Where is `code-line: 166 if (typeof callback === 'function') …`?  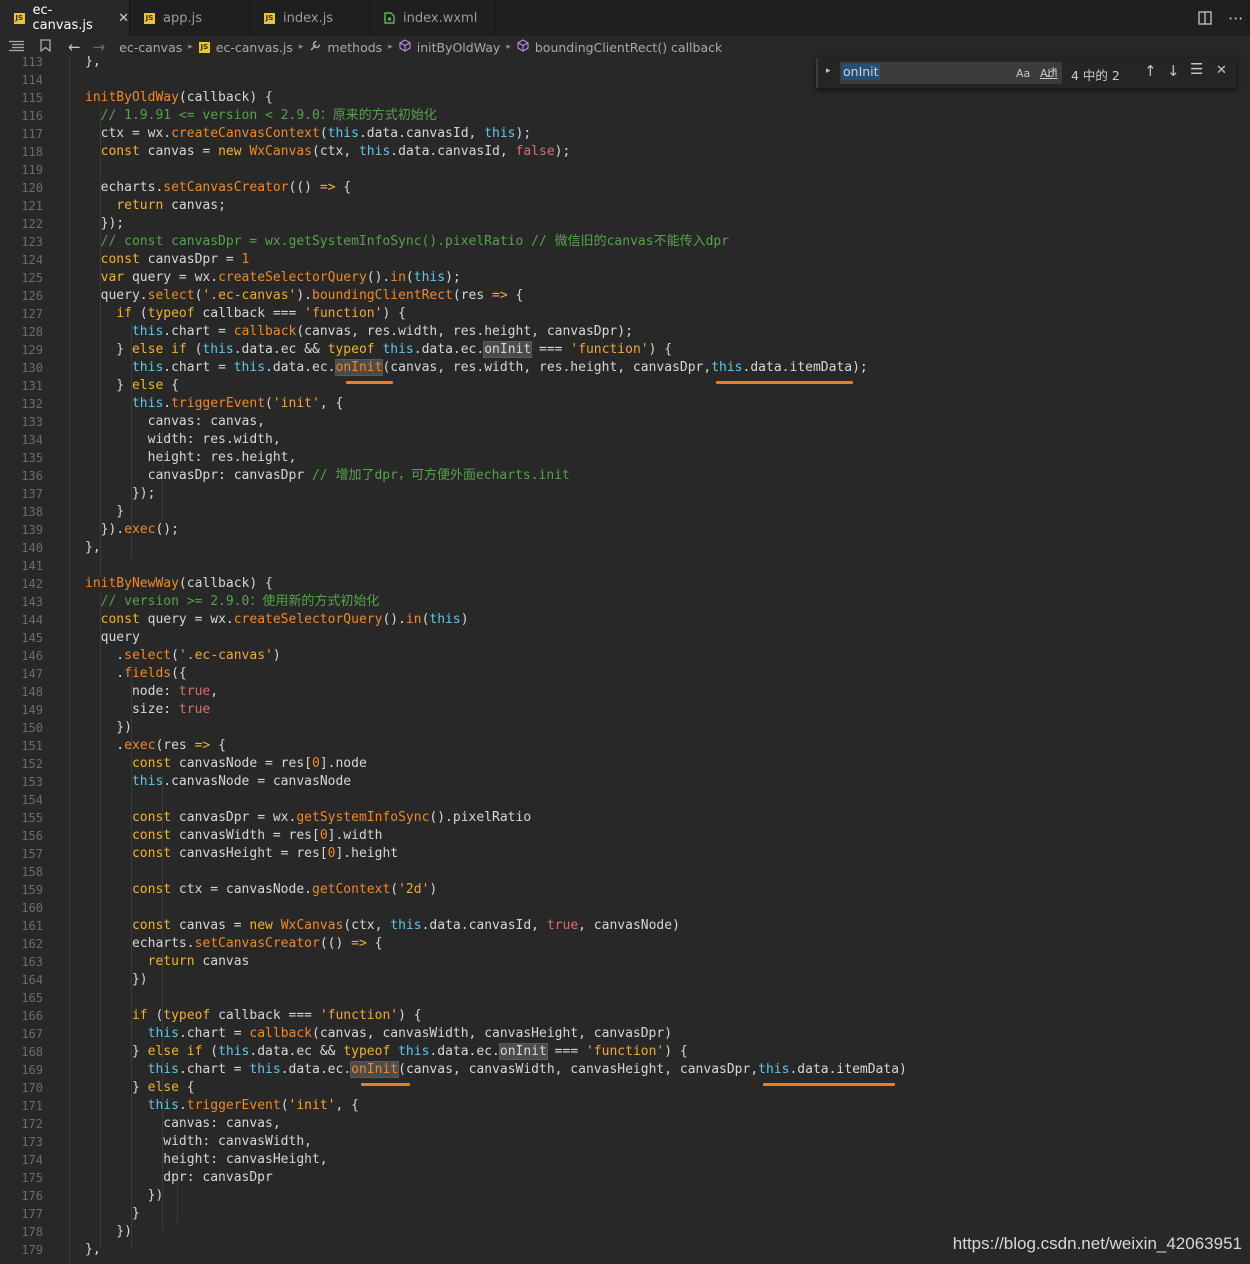
code-line: 166 if (typeof callback === 'function') … is located at coordinates (625, 1016).